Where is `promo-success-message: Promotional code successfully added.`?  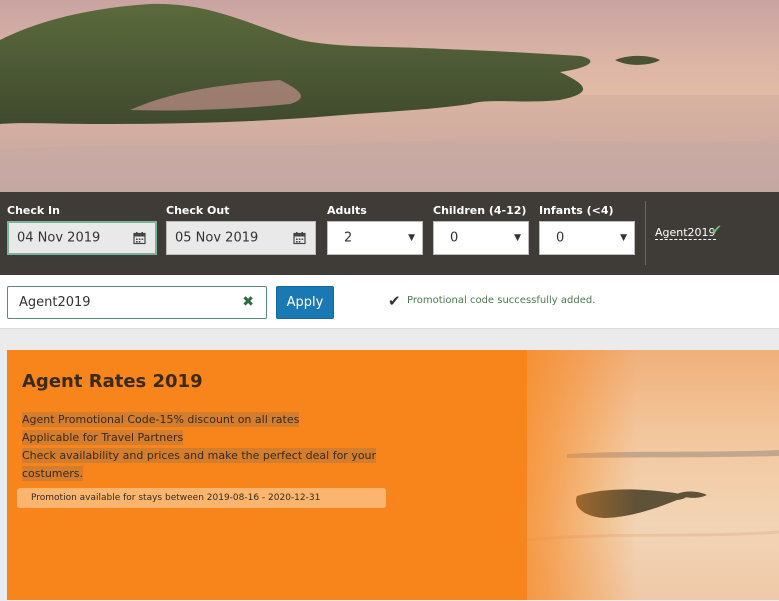
promo-success-message: Promotional code successfully added. is located at coordinates (501, 300).